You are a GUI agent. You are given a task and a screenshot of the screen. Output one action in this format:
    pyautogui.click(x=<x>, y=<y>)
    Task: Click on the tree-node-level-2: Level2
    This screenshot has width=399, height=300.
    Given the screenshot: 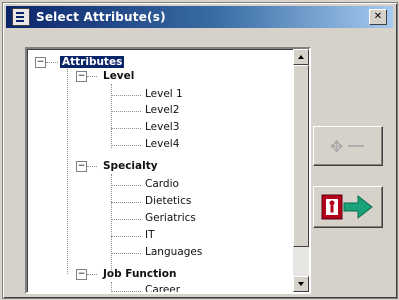 What is the action you would take?
    pyautogui.click(x=162, y=110)
    